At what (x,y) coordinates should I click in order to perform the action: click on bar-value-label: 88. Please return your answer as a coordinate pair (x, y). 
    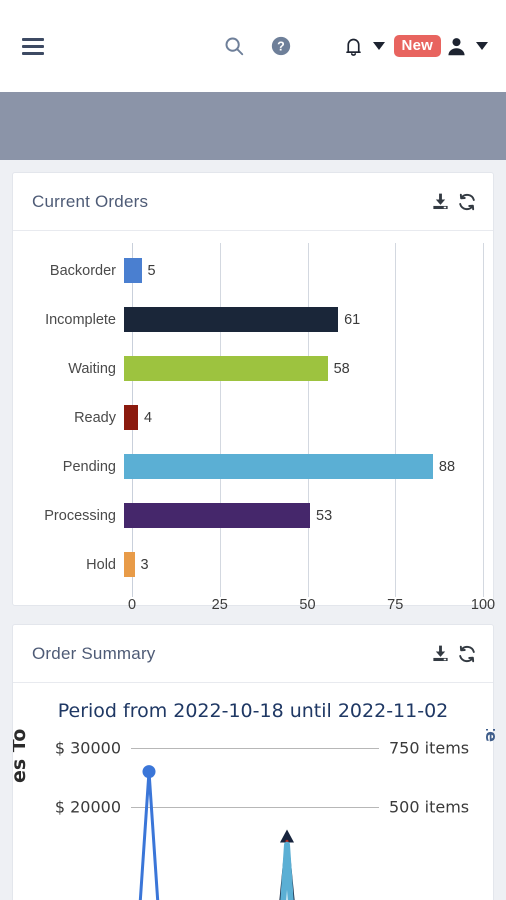
    Looking at the image, I should click on (447, 466).